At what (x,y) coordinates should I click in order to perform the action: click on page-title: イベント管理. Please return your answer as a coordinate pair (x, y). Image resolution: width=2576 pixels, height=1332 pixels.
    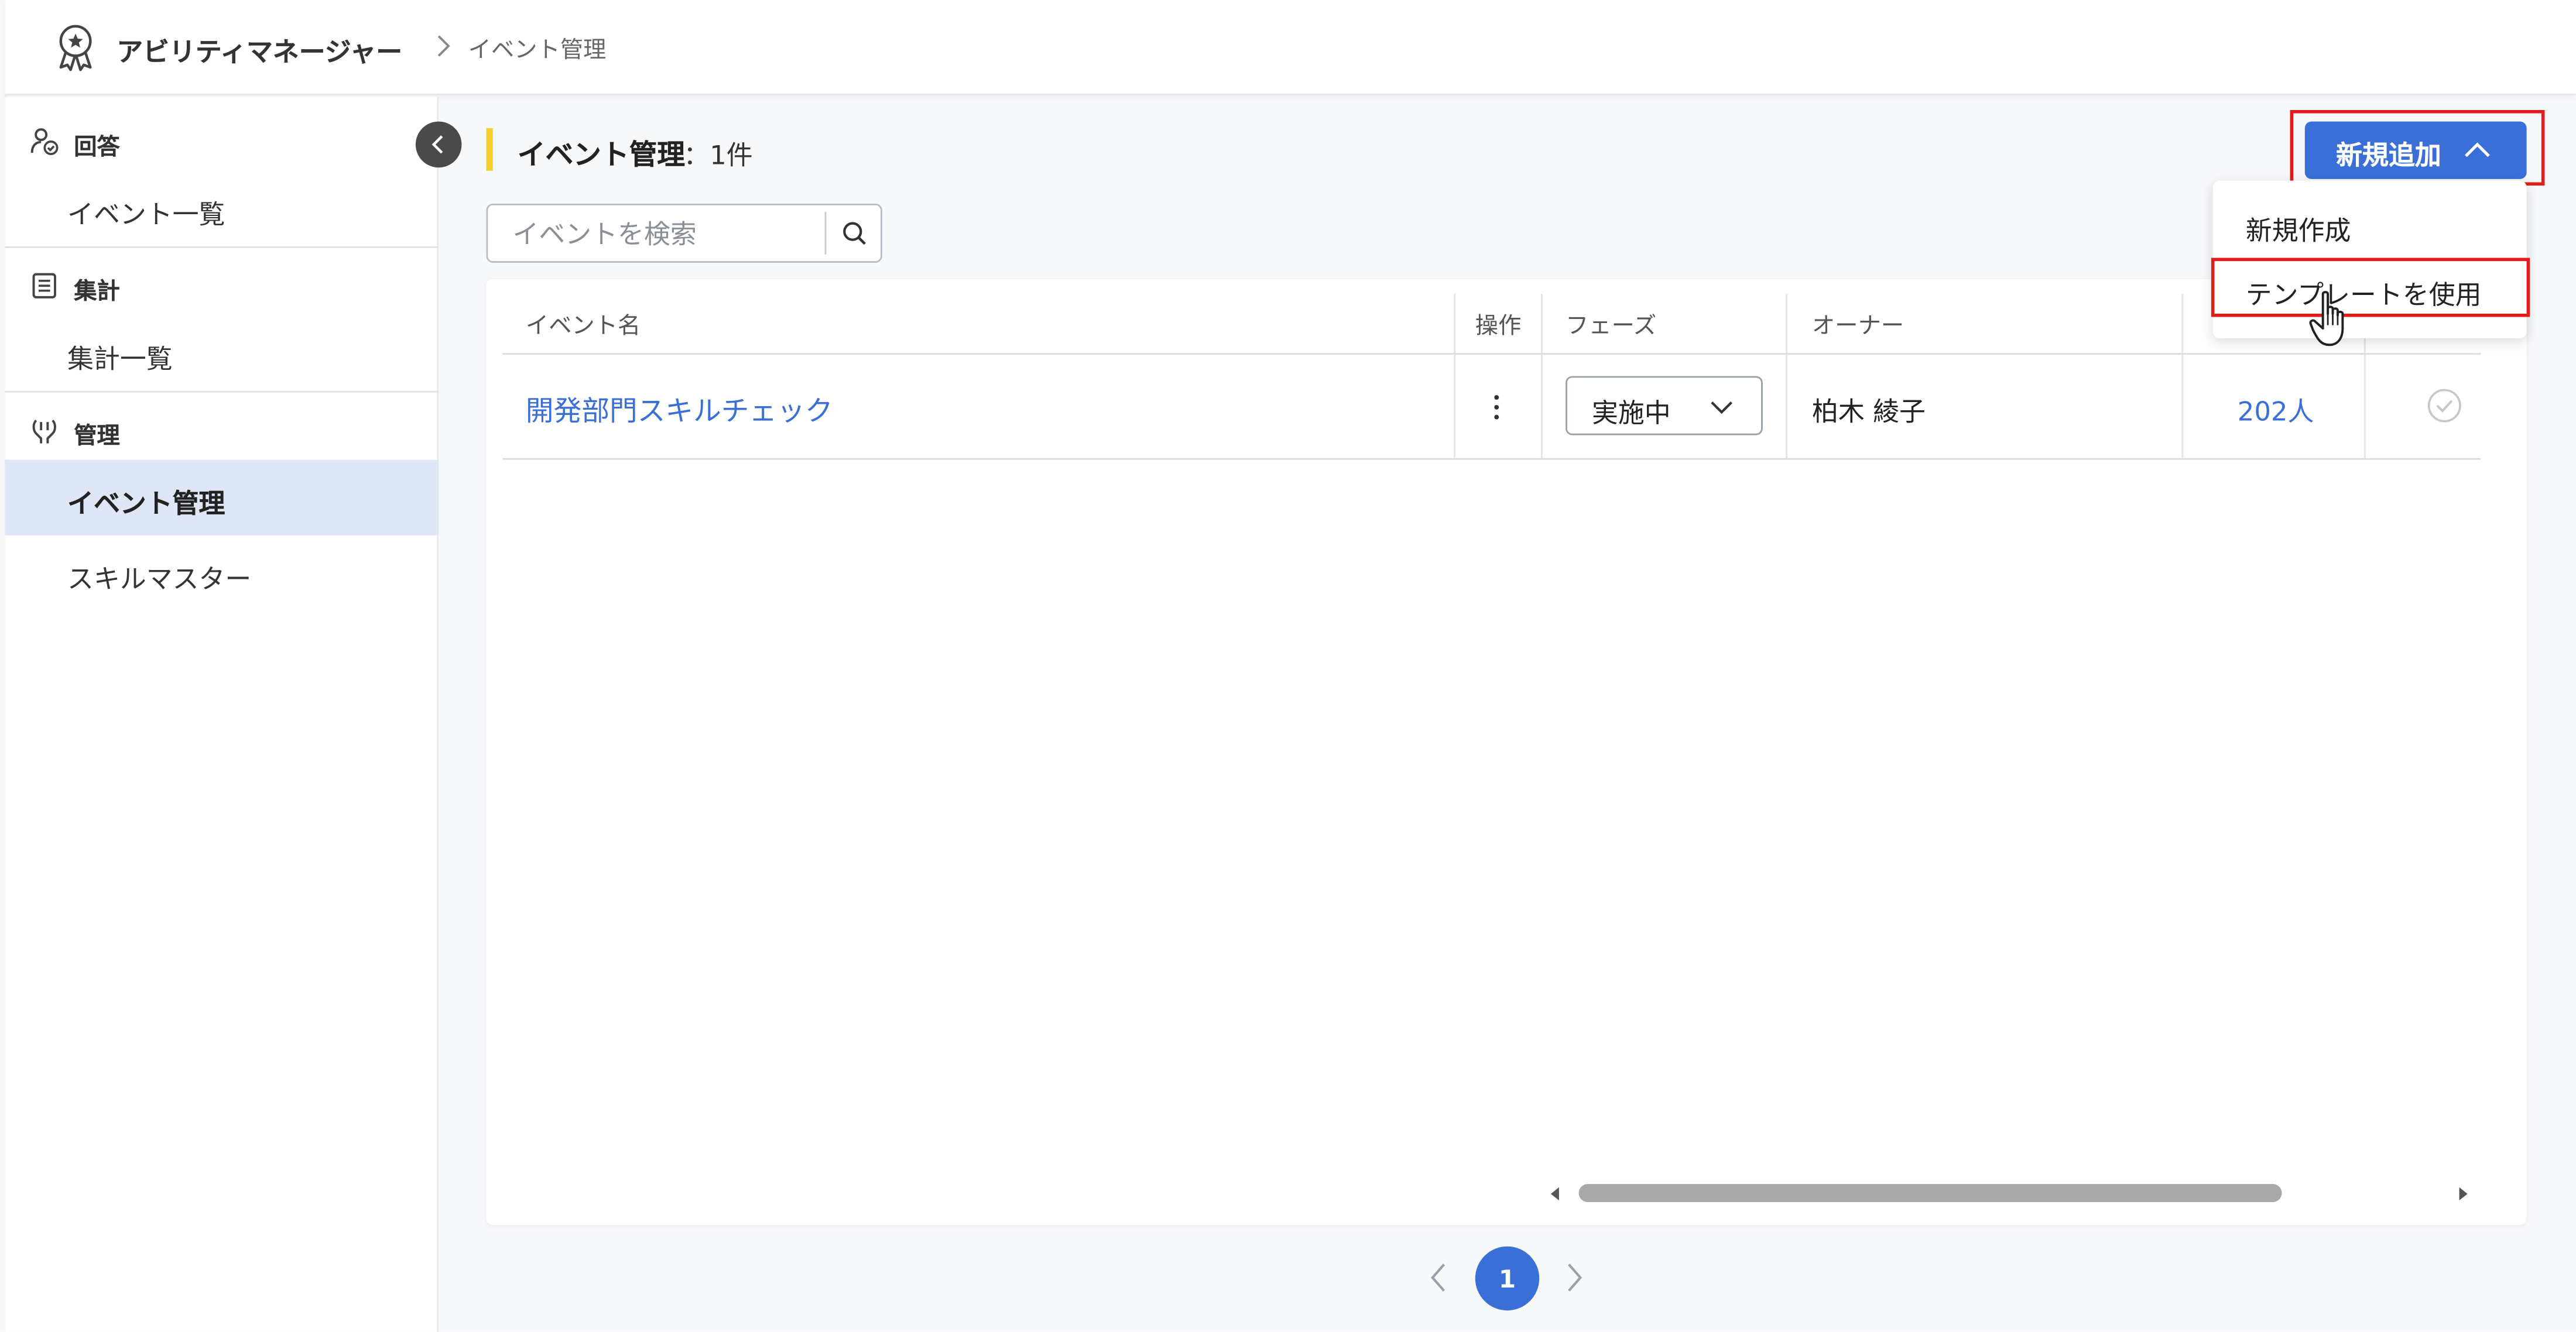
    Looking at the image, I should click on (601, 156).